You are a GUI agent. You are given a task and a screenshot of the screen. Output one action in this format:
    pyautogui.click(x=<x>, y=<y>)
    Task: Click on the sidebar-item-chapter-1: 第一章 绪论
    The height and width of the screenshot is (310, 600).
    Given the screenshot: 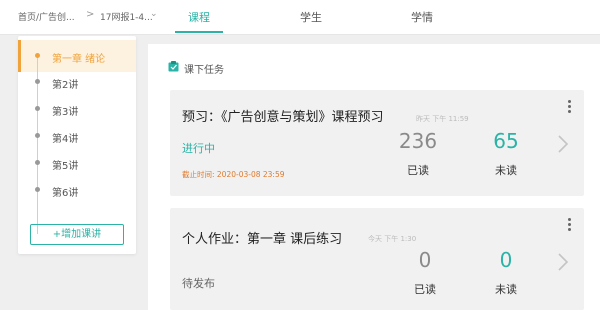 What is the action you would take?
    pyautogui.click(x=82, y=56)
    